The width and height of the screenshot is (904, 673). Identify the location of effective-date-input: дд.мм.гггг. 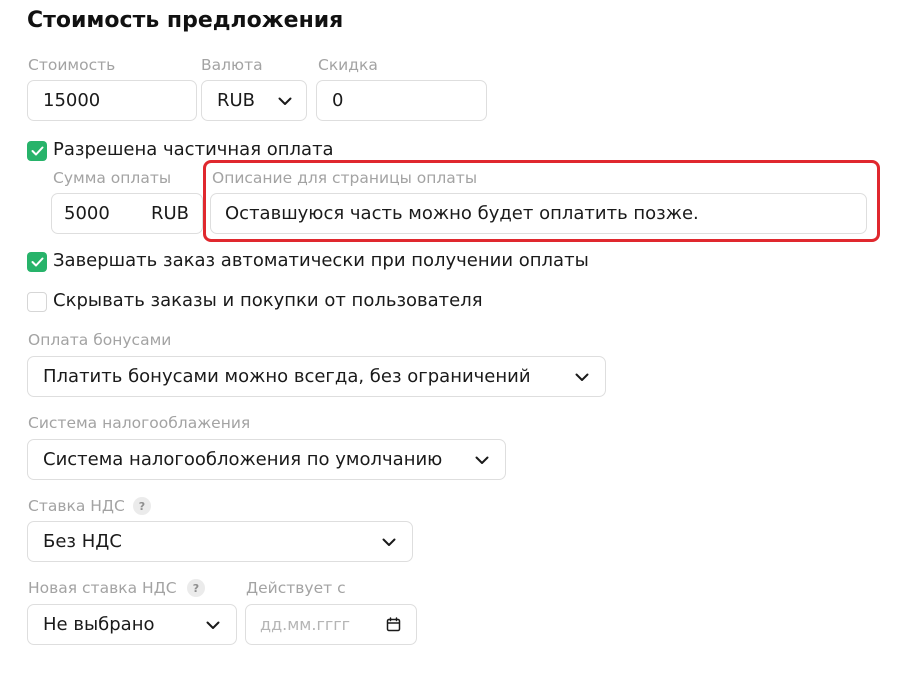
(331, 624).